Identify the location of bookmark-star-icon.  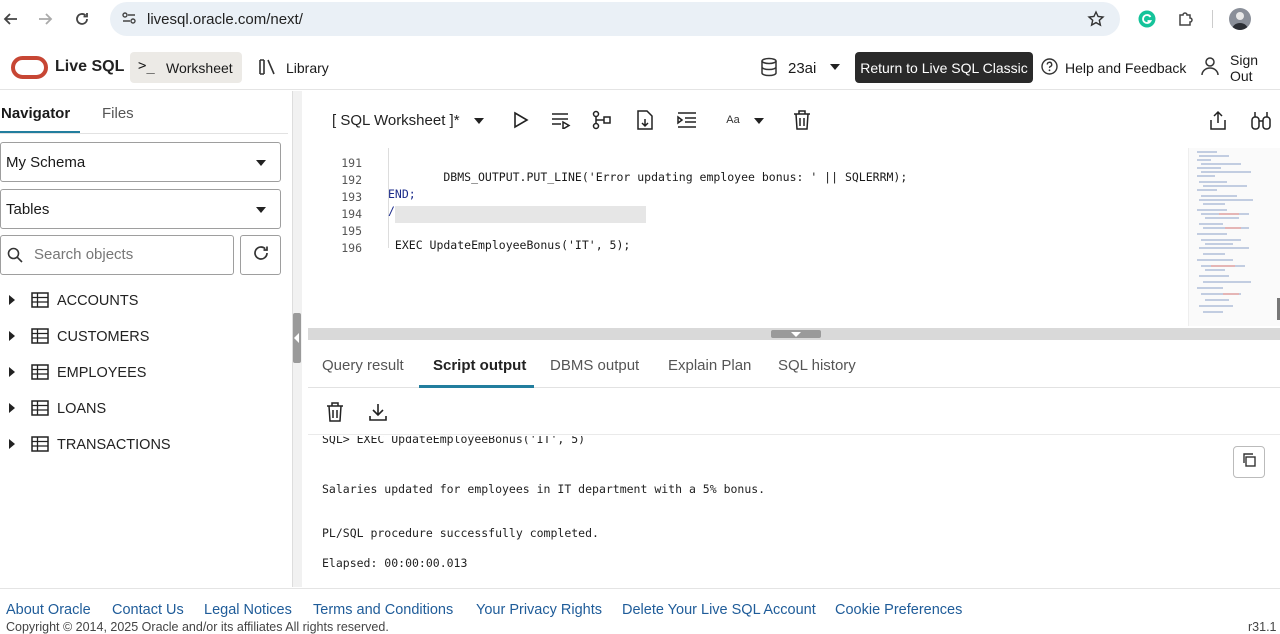
(1096, 21).